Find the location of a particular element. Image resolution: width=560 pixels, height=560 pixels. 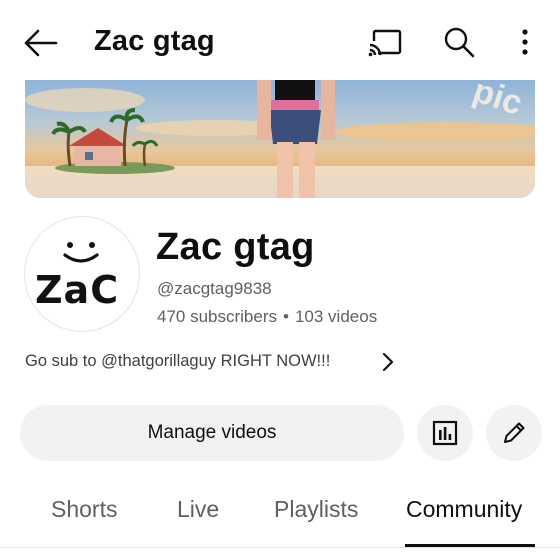

tabs-divider is located at coordinates (280, 547).